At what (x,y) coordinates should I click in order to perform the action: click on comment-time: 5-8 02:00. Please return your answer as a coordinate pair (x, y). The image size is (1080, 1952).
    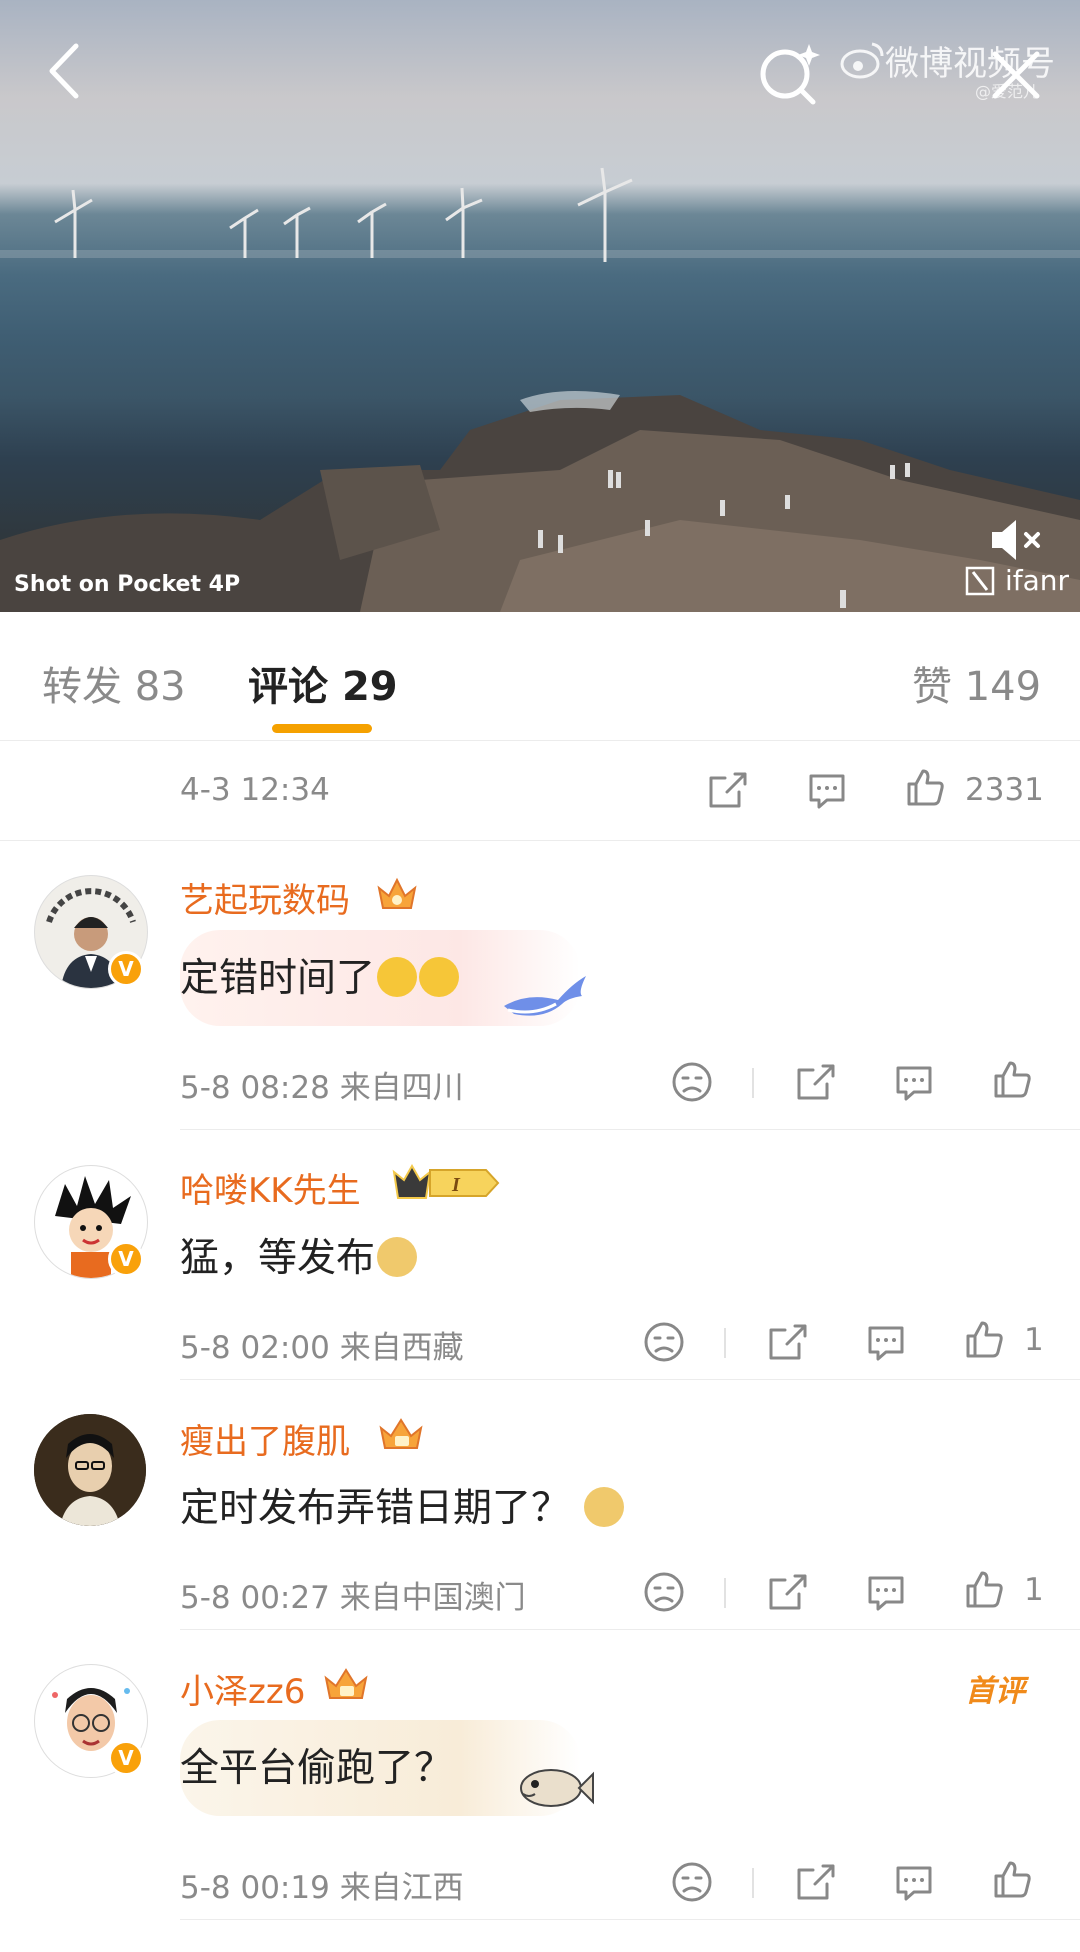
    Looking at the image, I should click on (255, 1348).